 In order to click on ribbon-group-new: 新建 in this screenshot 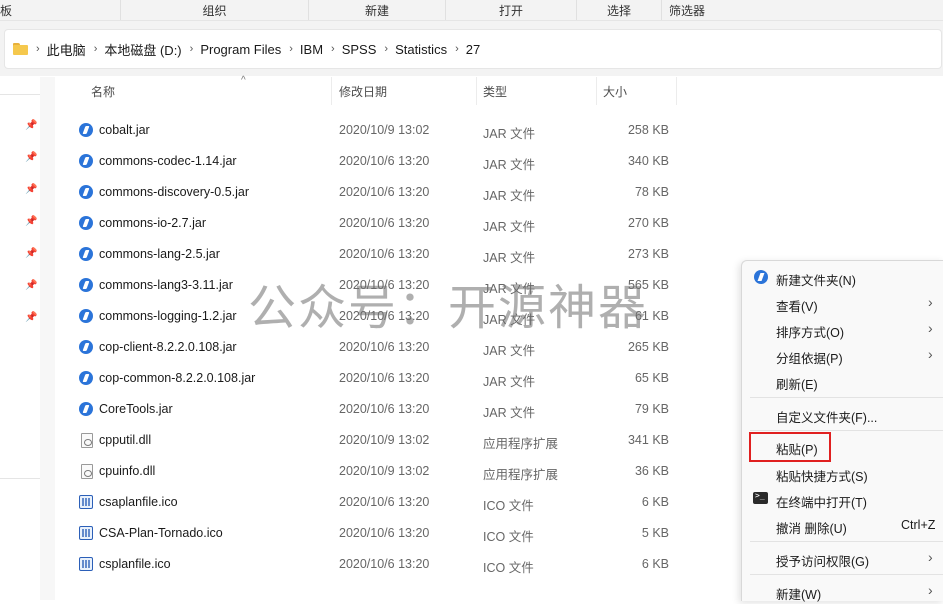, I will do `click(377, 10)`.